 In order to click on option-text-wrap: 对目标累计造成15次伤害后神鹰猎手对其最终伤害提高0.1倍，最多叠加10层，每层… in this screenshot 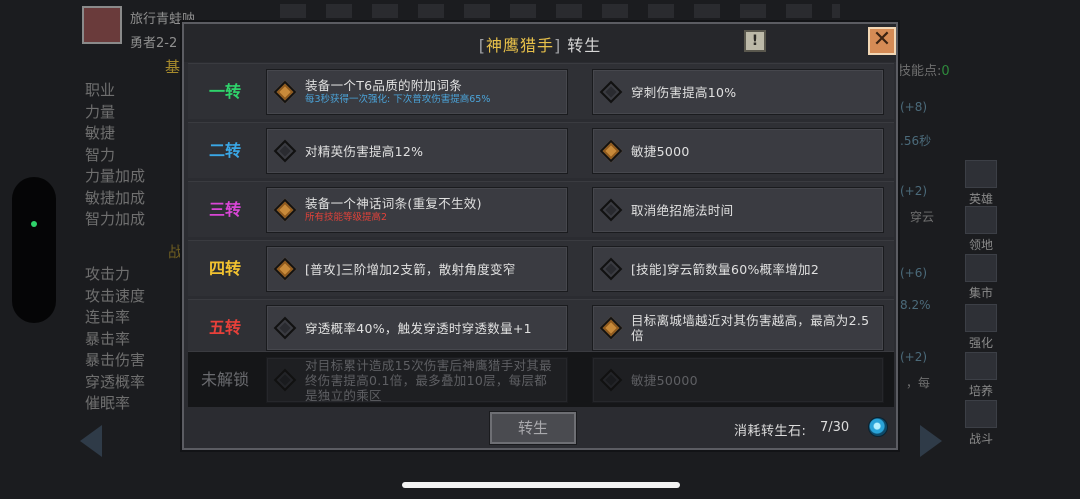, I will do `click(432, 380)`.